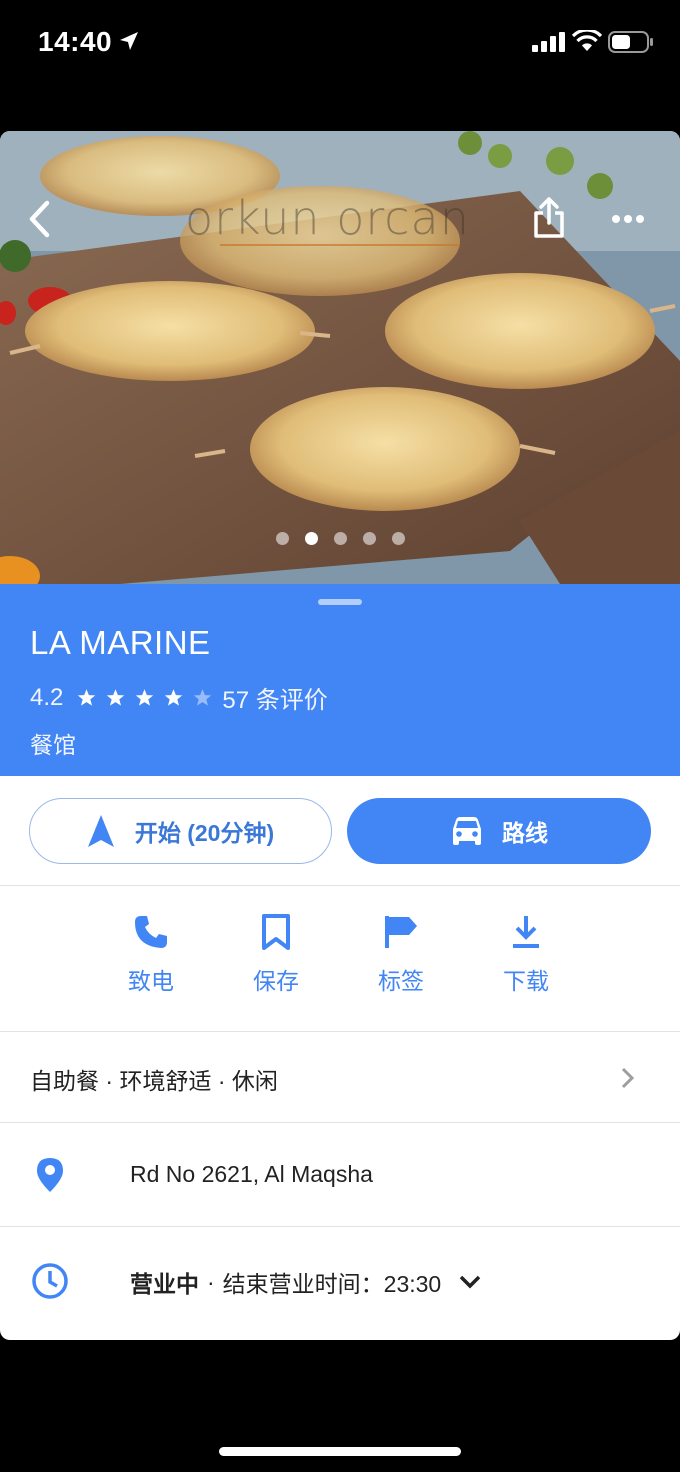 The image size is (680, 1472). Describe the element at coordinates (120, 642) in the screenshot. I see `place-name: LA MARINE` at that location.